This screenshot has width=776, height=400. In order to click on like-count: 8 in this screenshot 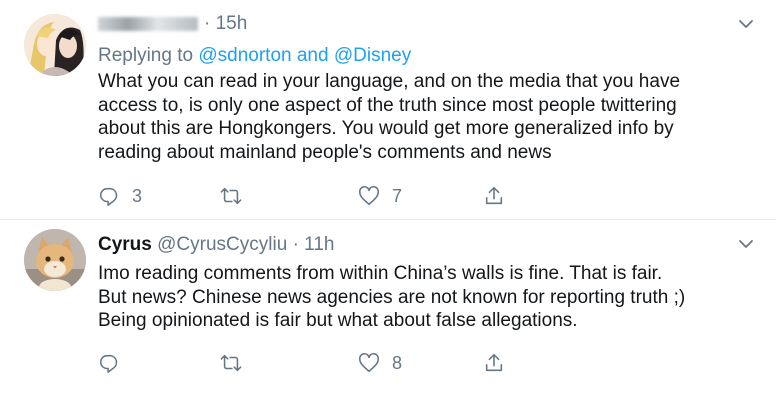, I will do `click(397, 362)`.